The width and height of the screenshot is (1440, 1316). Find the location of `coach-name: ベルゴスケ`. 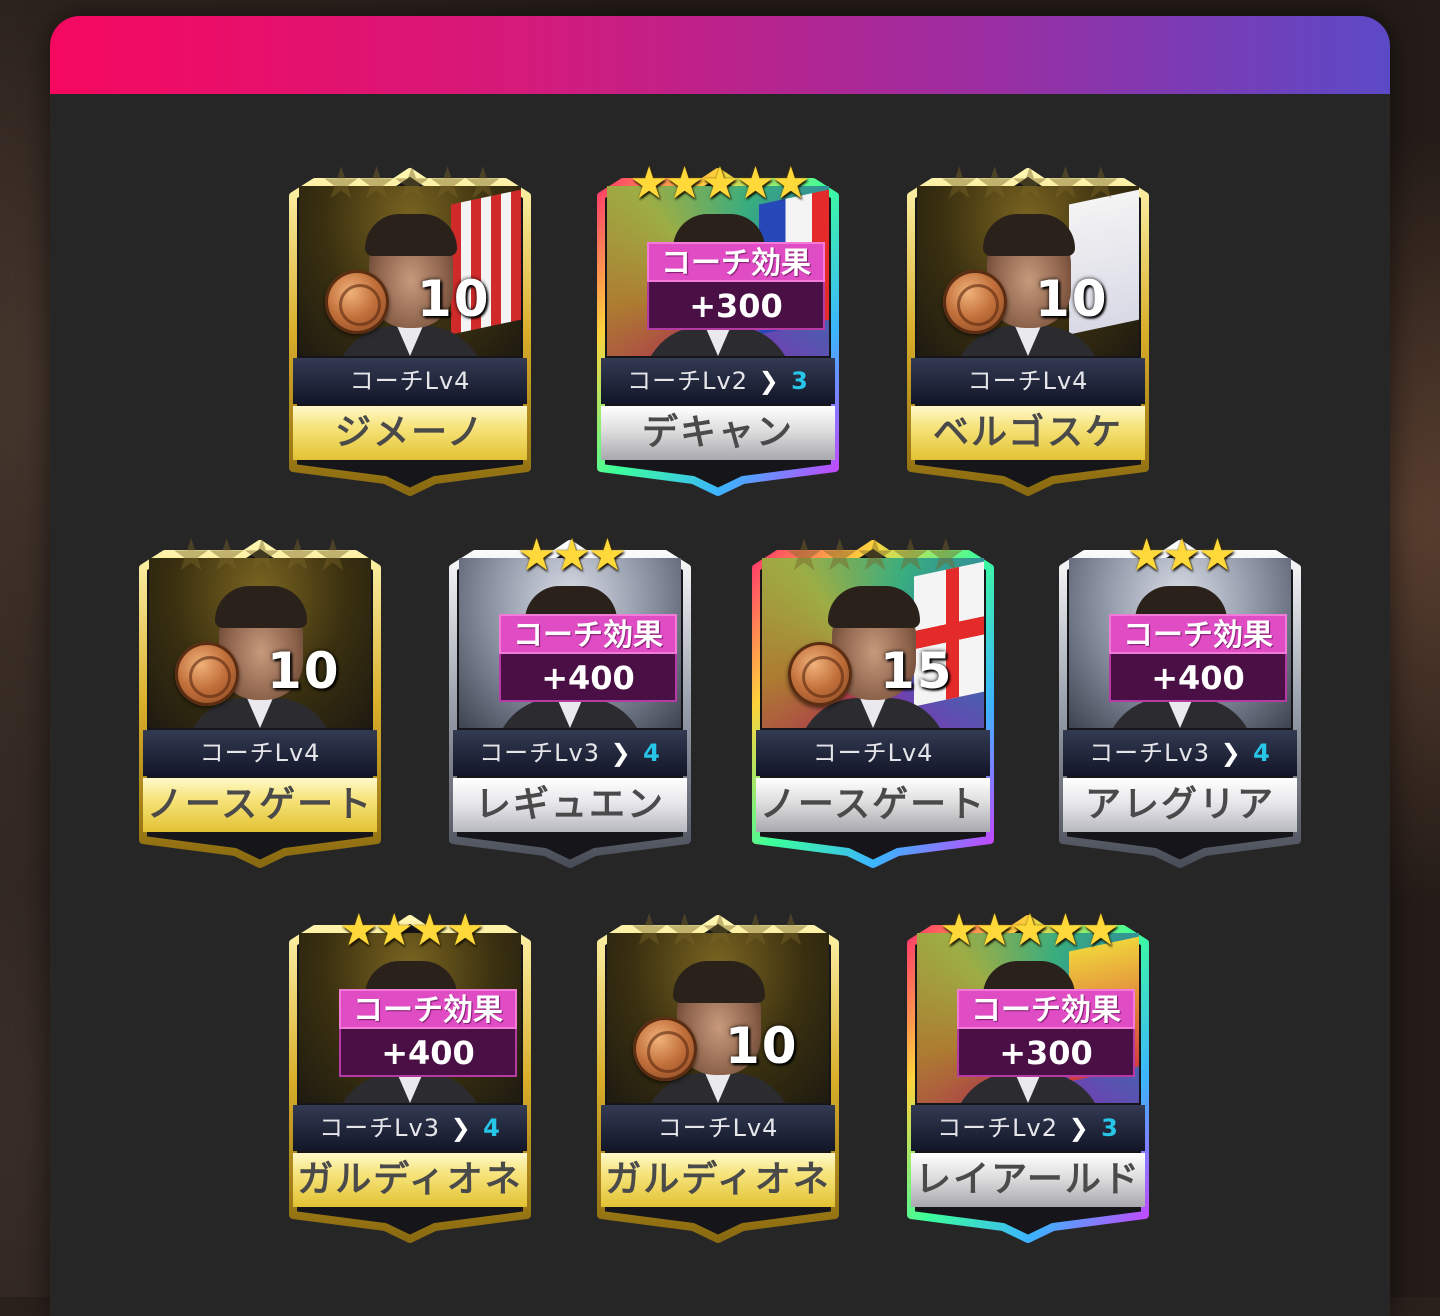

coach-name: ベルゴスケ is located at coordinates (1028, 433).